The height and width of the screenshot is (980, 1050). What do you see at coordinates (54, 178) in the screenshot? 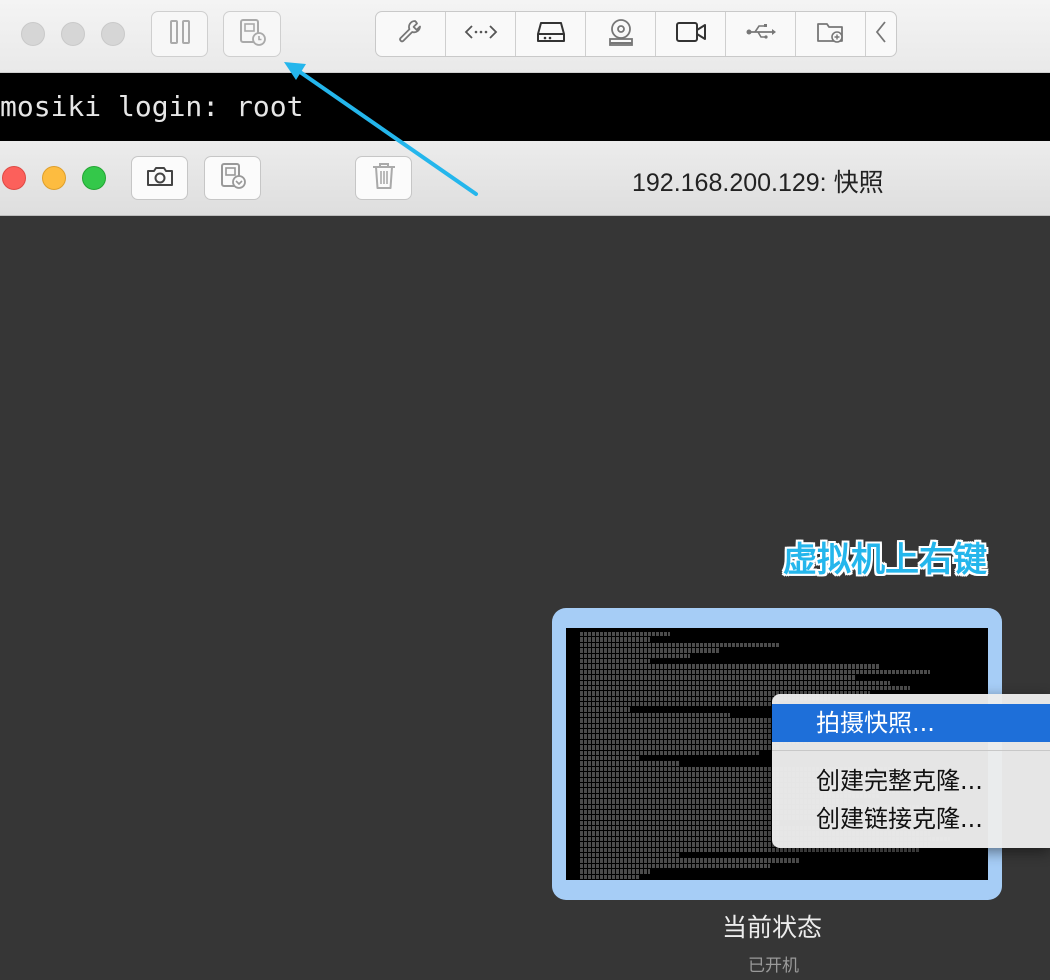
I see `window-minimize-button` at bounding box center [54, 178].